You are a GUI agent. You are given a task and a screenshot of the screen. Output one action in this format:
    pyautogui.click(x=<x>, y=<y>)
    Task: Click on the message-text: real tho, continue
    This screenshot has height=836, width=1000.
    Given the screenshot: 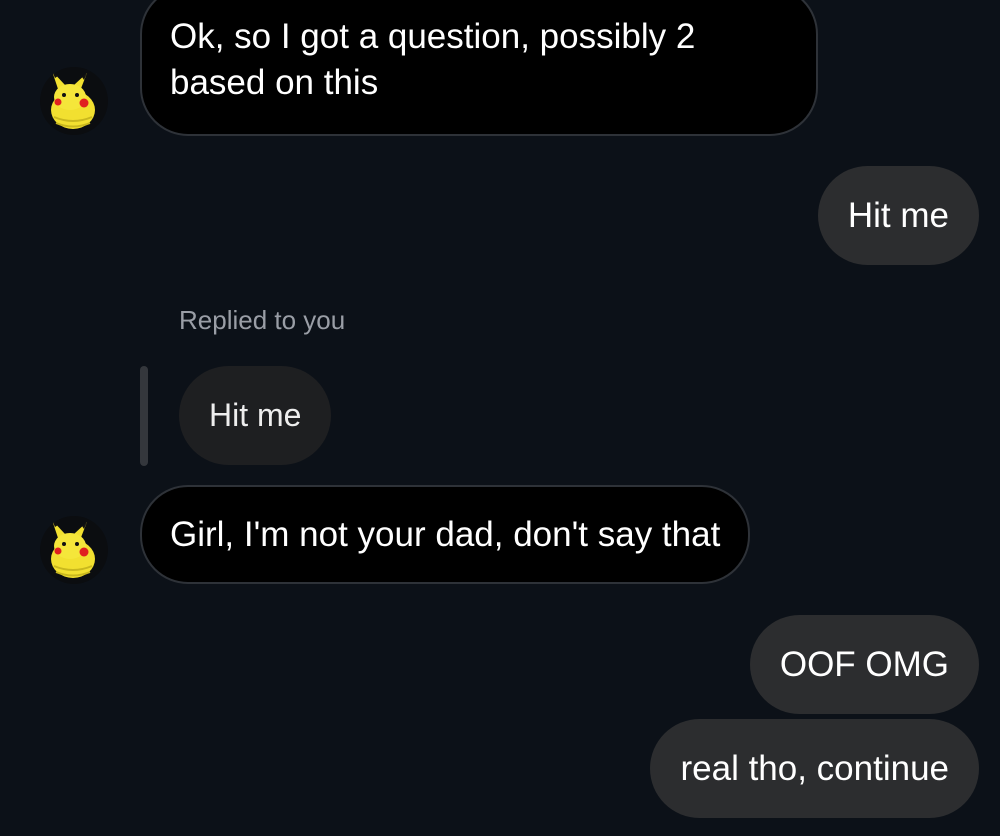 What is the action you would take?
    pyautogui.click(x=814, y=768)
    